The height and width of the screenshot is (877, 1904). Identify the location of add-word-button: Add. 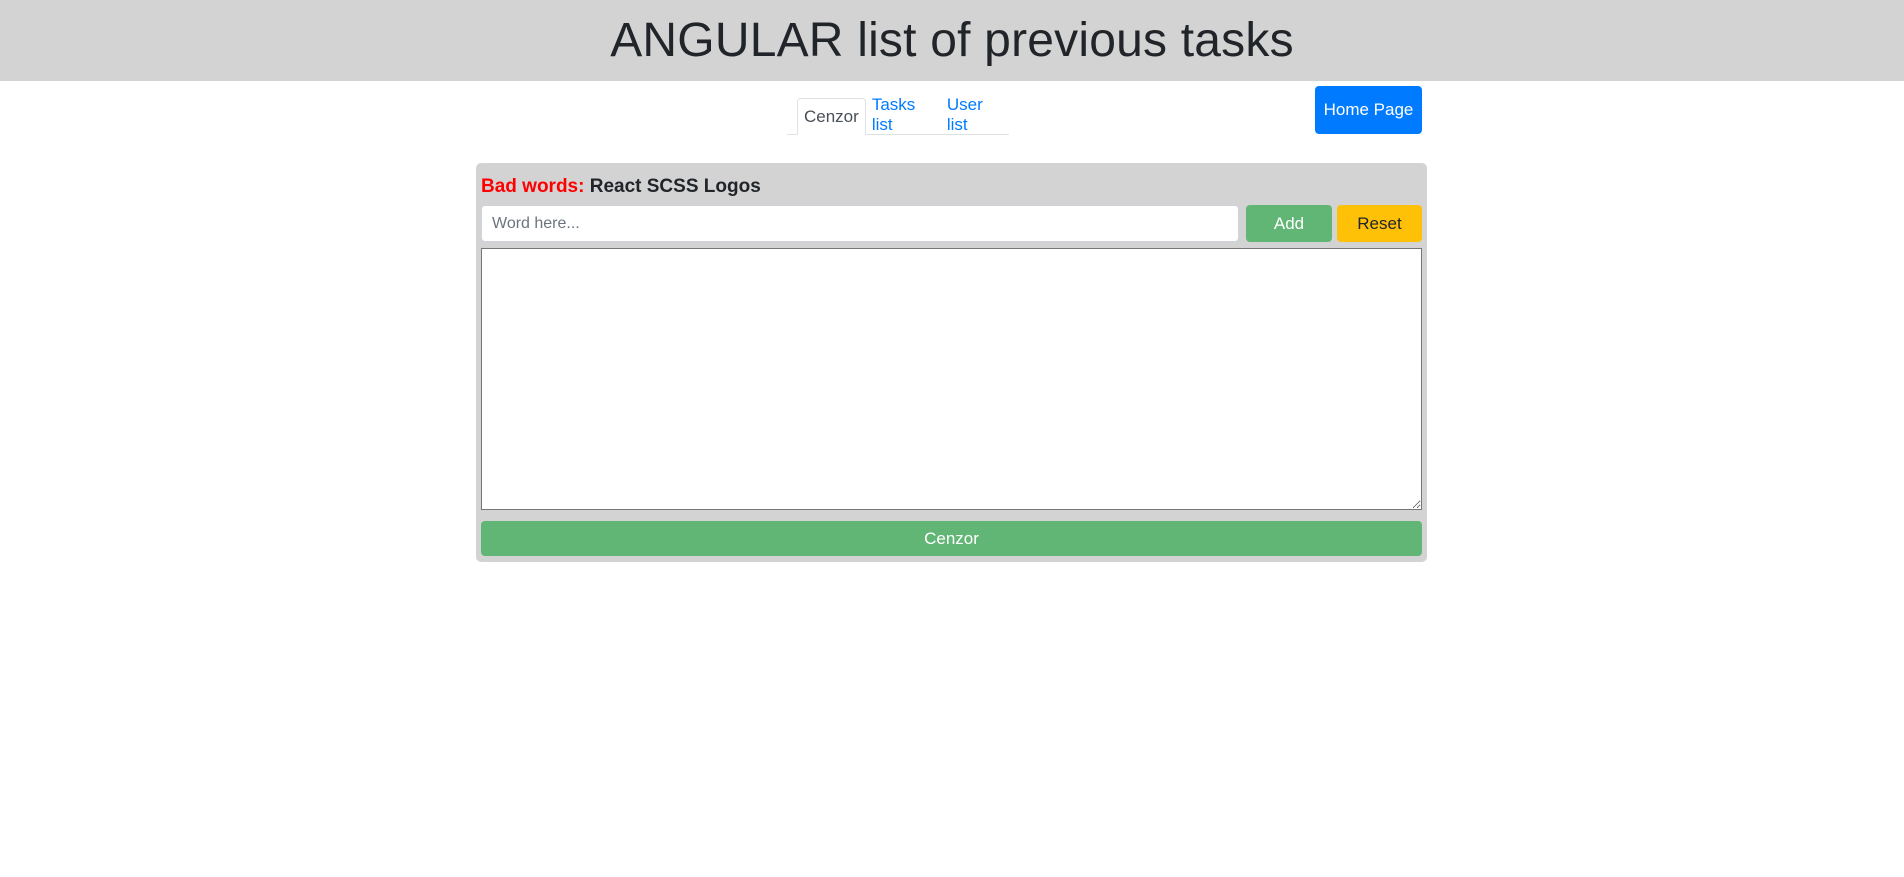
(1289, 223).